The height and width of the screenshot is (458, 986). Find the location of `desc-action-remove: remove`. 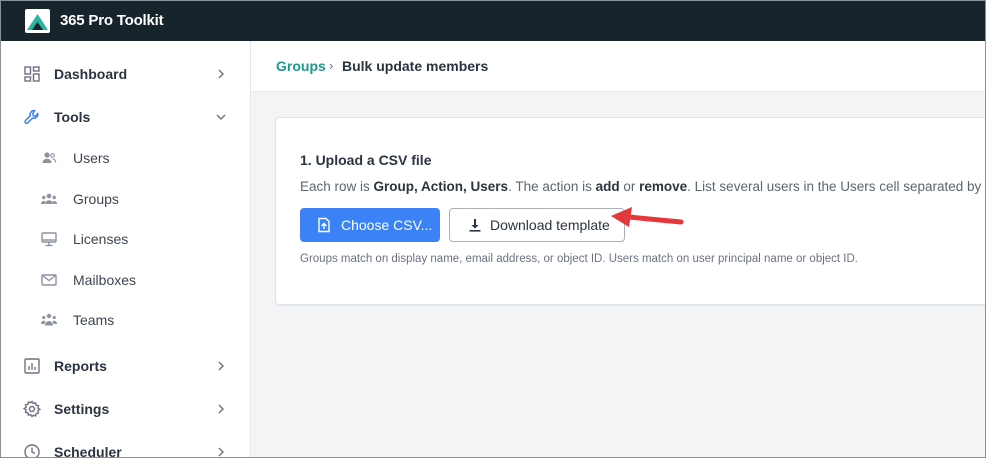

desc-action-remove: remove is located at coordinates (663, 186).